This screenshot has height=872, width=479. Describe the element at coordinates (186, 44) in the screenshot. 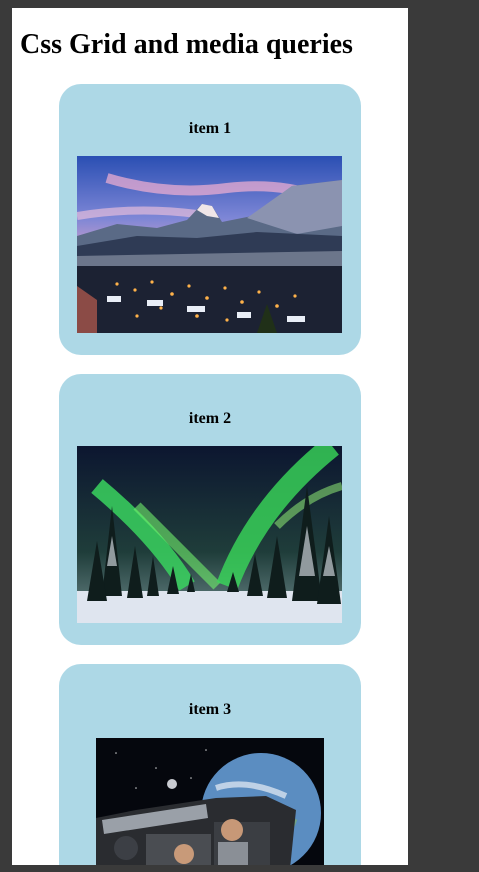

I see `page-title: Css Grid and media queries` at that location.